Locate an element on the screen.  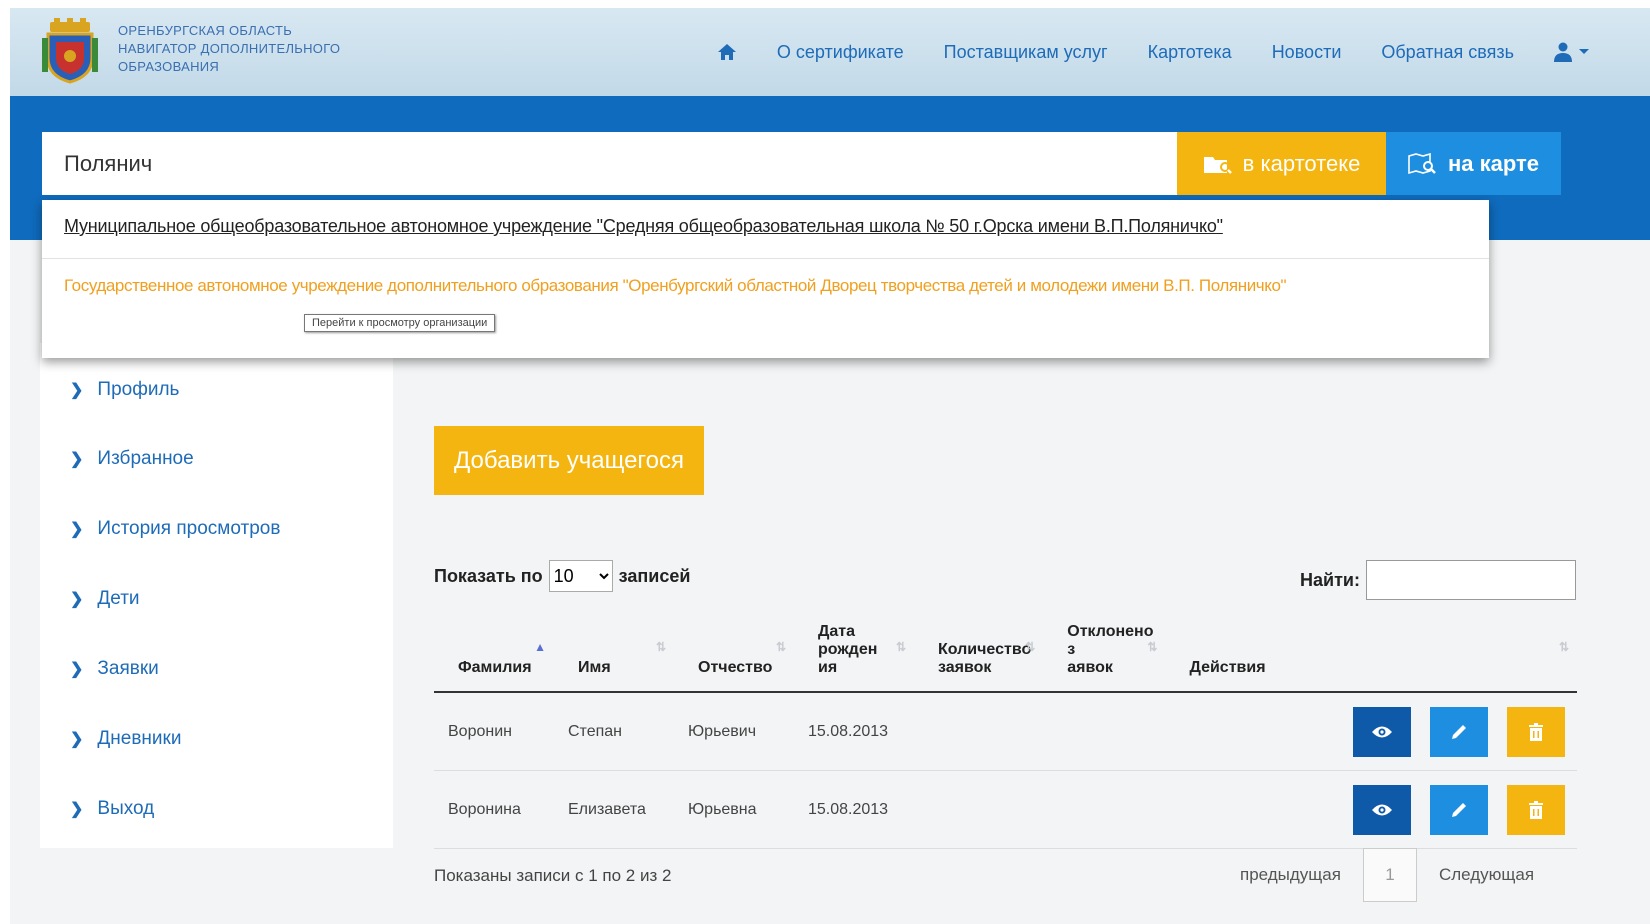
sidebar-item-children: ❯ Дети is located at coordinates (105, 599).